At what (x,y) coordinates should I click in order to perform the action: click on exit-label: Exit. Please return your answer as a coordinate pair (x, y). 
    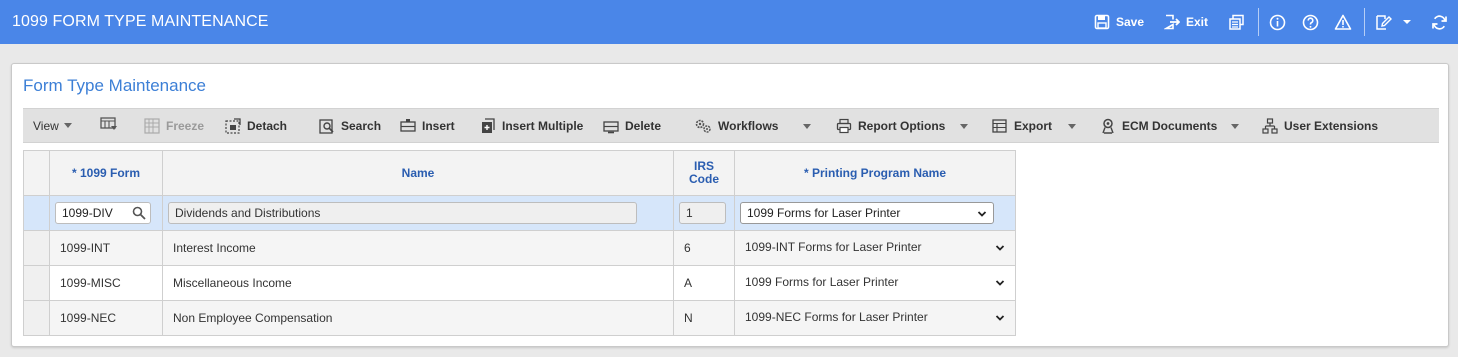
    Looking at the image, I should click on (1197, 22).